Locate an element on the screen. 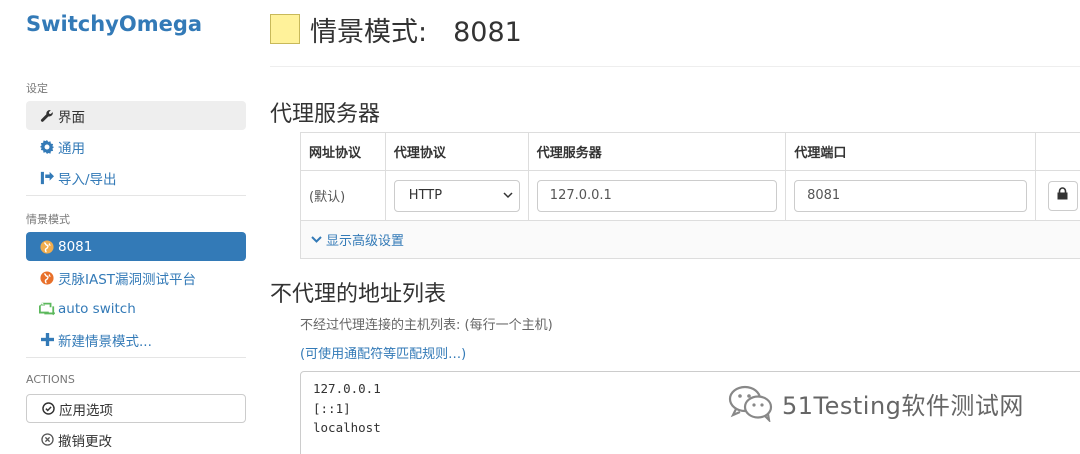 The image size is (1080, 454). nav-item-import-export: 导入/导出 is located at coordinates (136, 177).